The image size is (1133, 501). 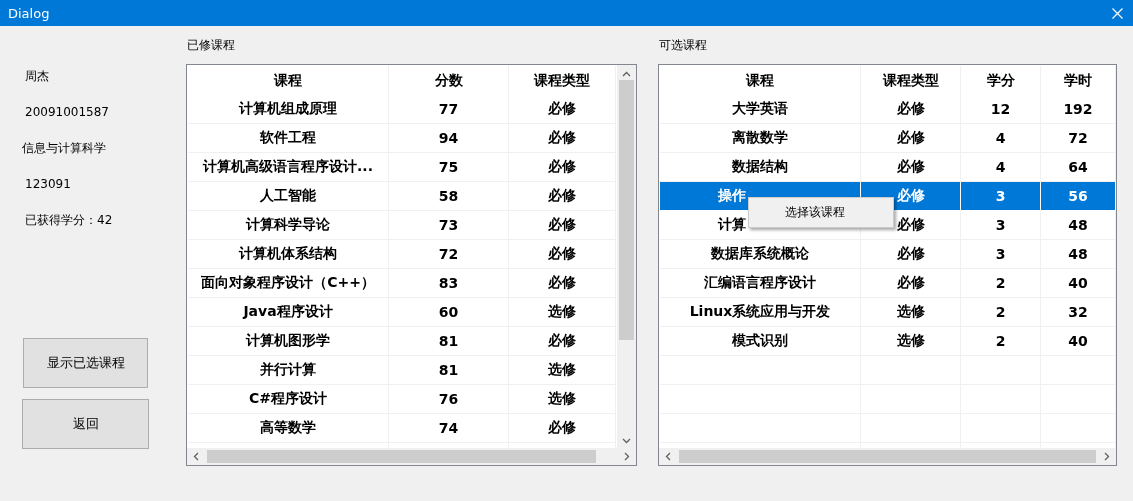 I want to click on table-cell: 192, so click(x=1078, y=109).